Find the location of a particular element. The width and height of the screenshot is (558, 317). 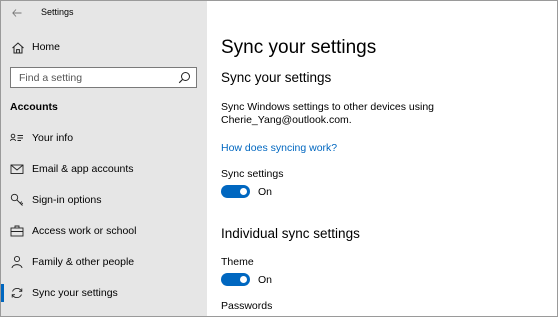

theme-toggle is located at coordinates (235, 279).